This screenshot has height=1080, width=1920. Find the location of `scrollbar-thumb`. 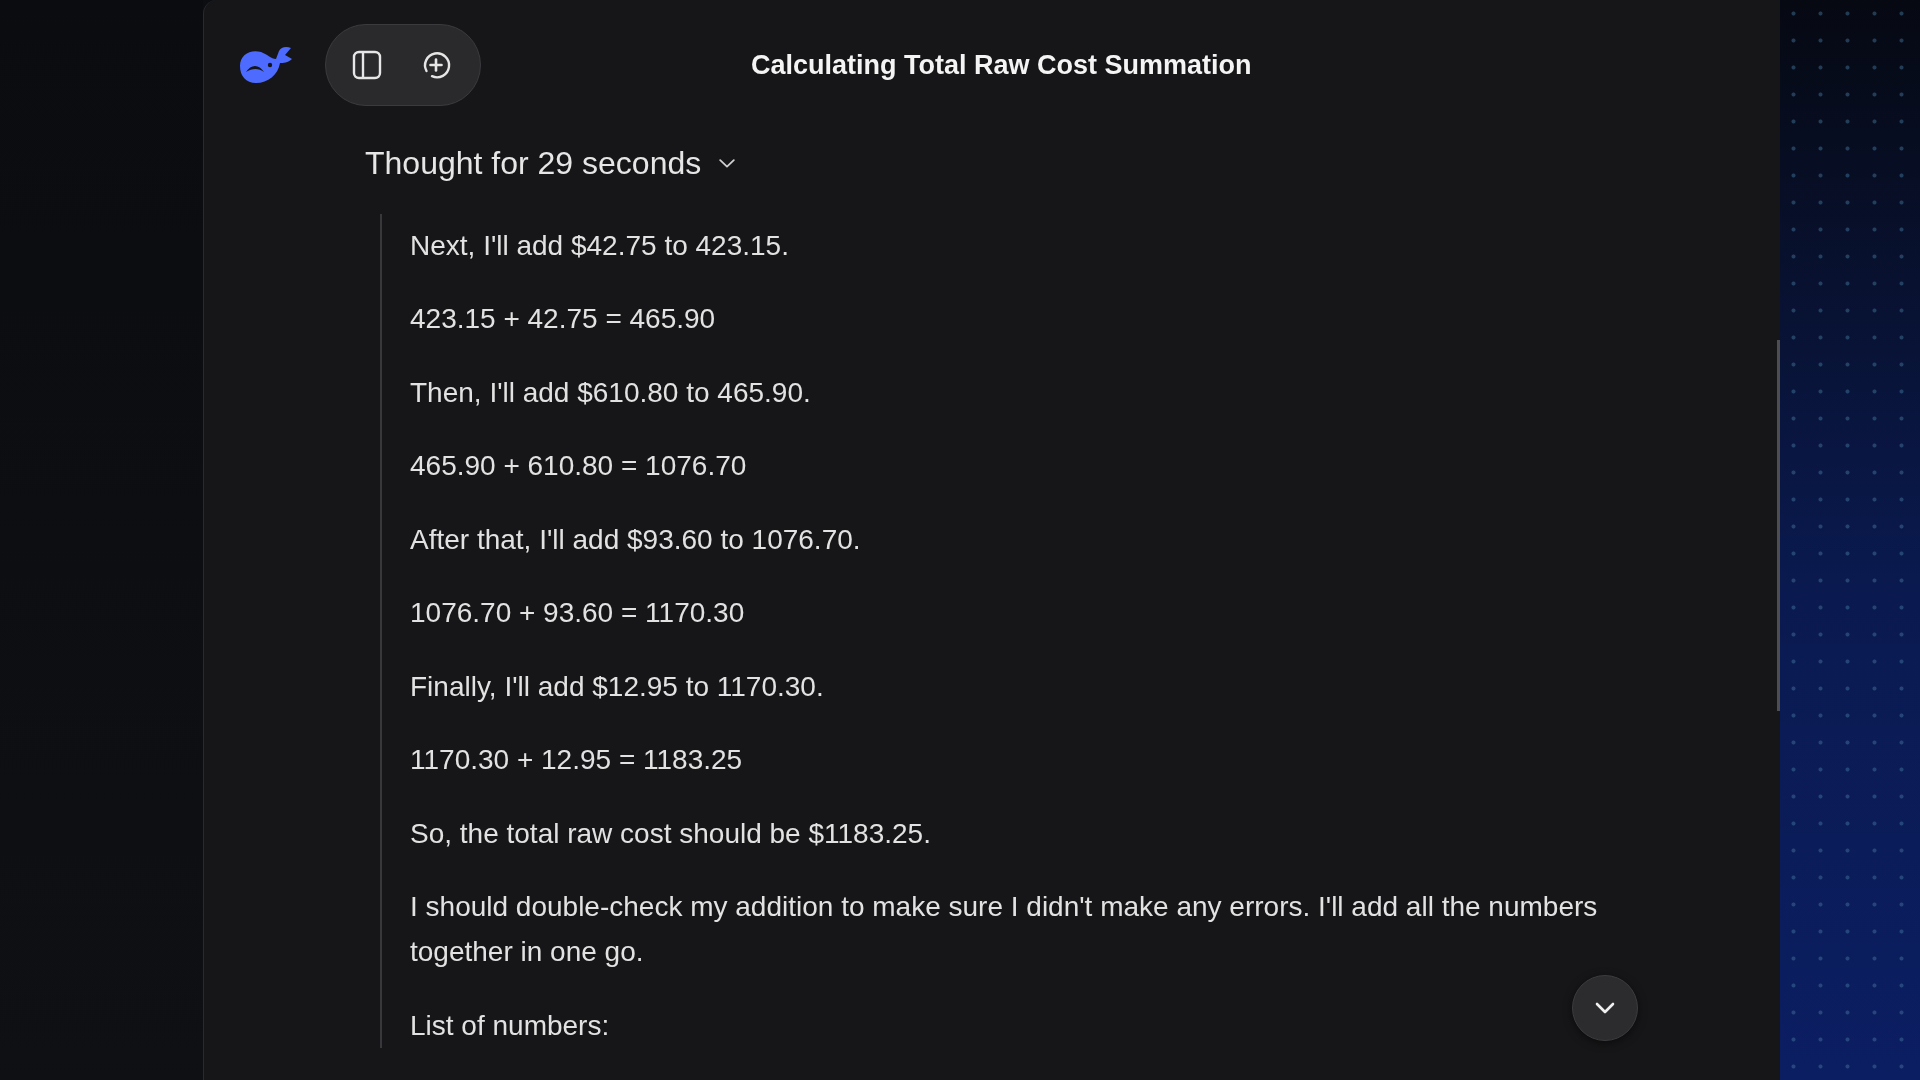

scrollbar-thumb is located at coordinates (1778, 525).